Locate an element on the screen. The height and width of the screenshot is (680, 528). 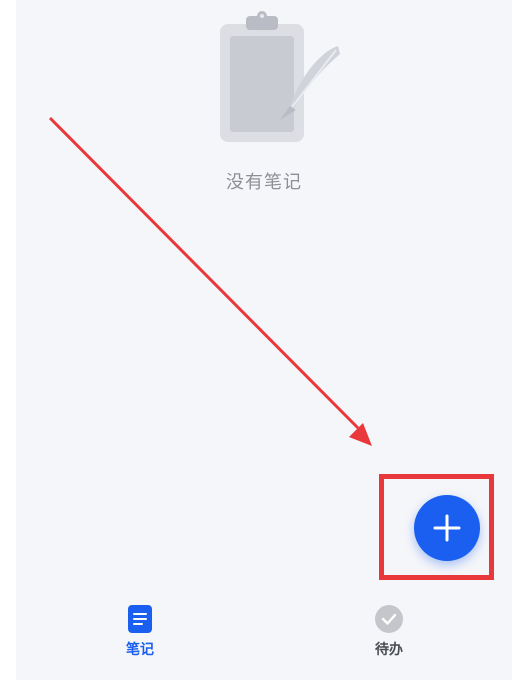
add-note-button is located at coordinates (447, 528).